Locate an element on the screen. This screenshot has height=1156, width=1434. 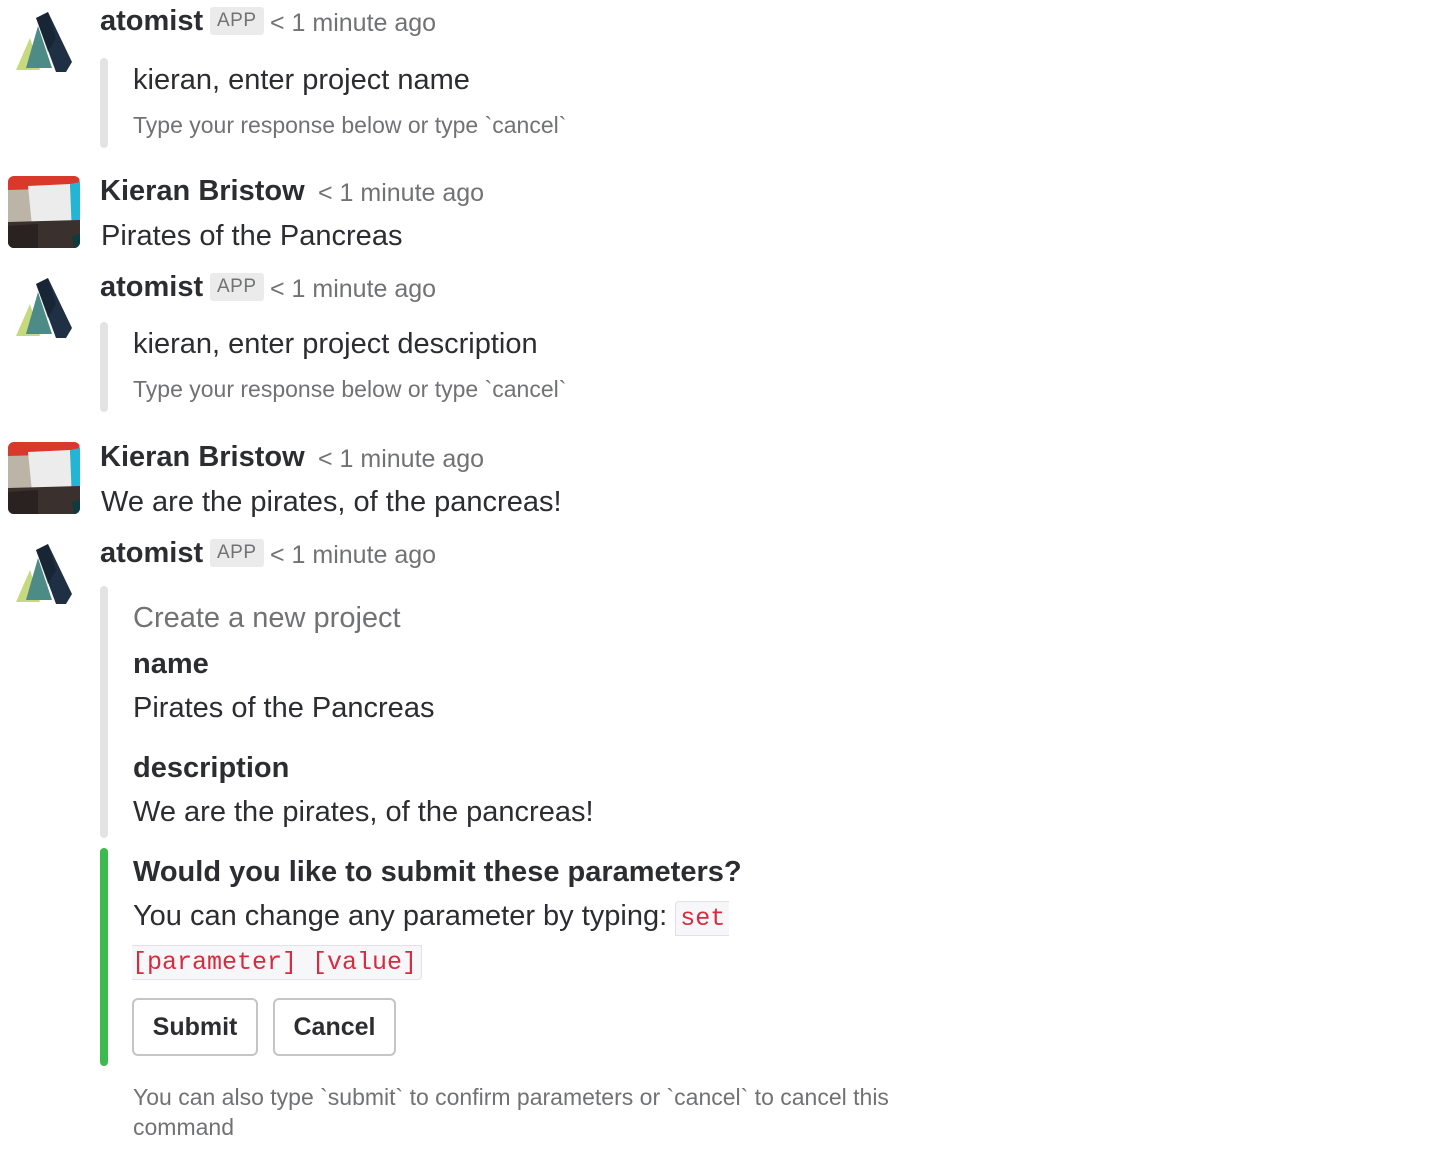
prompt-title: kieran, enter project description is located at coordinates (335, 344).